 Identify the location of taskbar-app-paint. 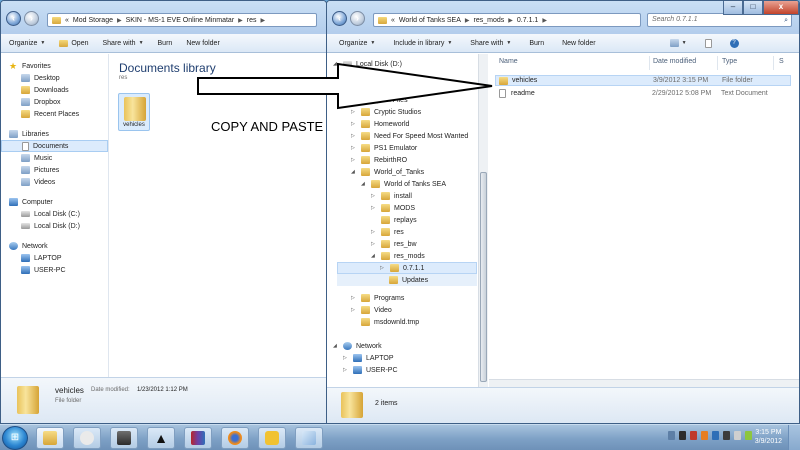
(309, 438).